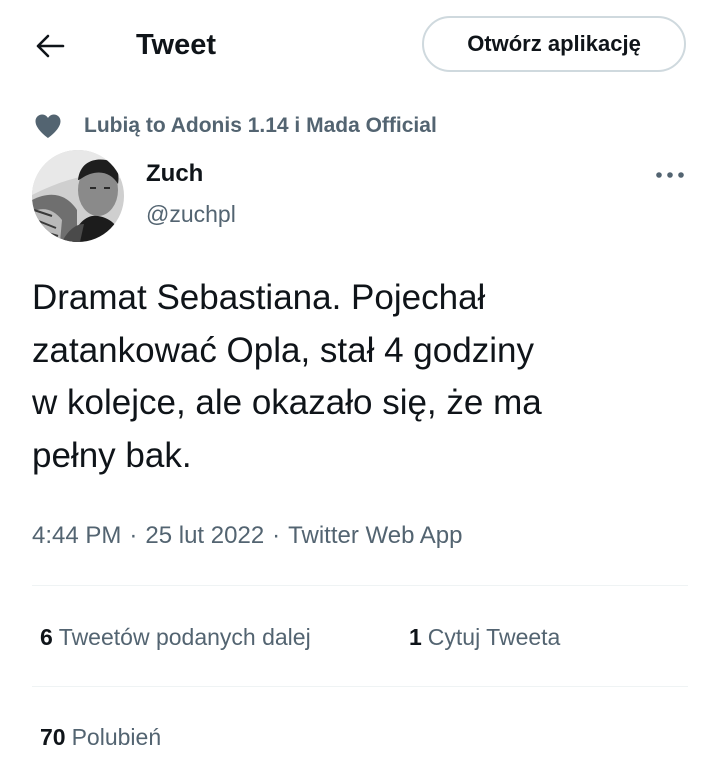 This screenshot has height=772, width=720. I want to click on author-handle: @zuchpl, so click(191, 214).